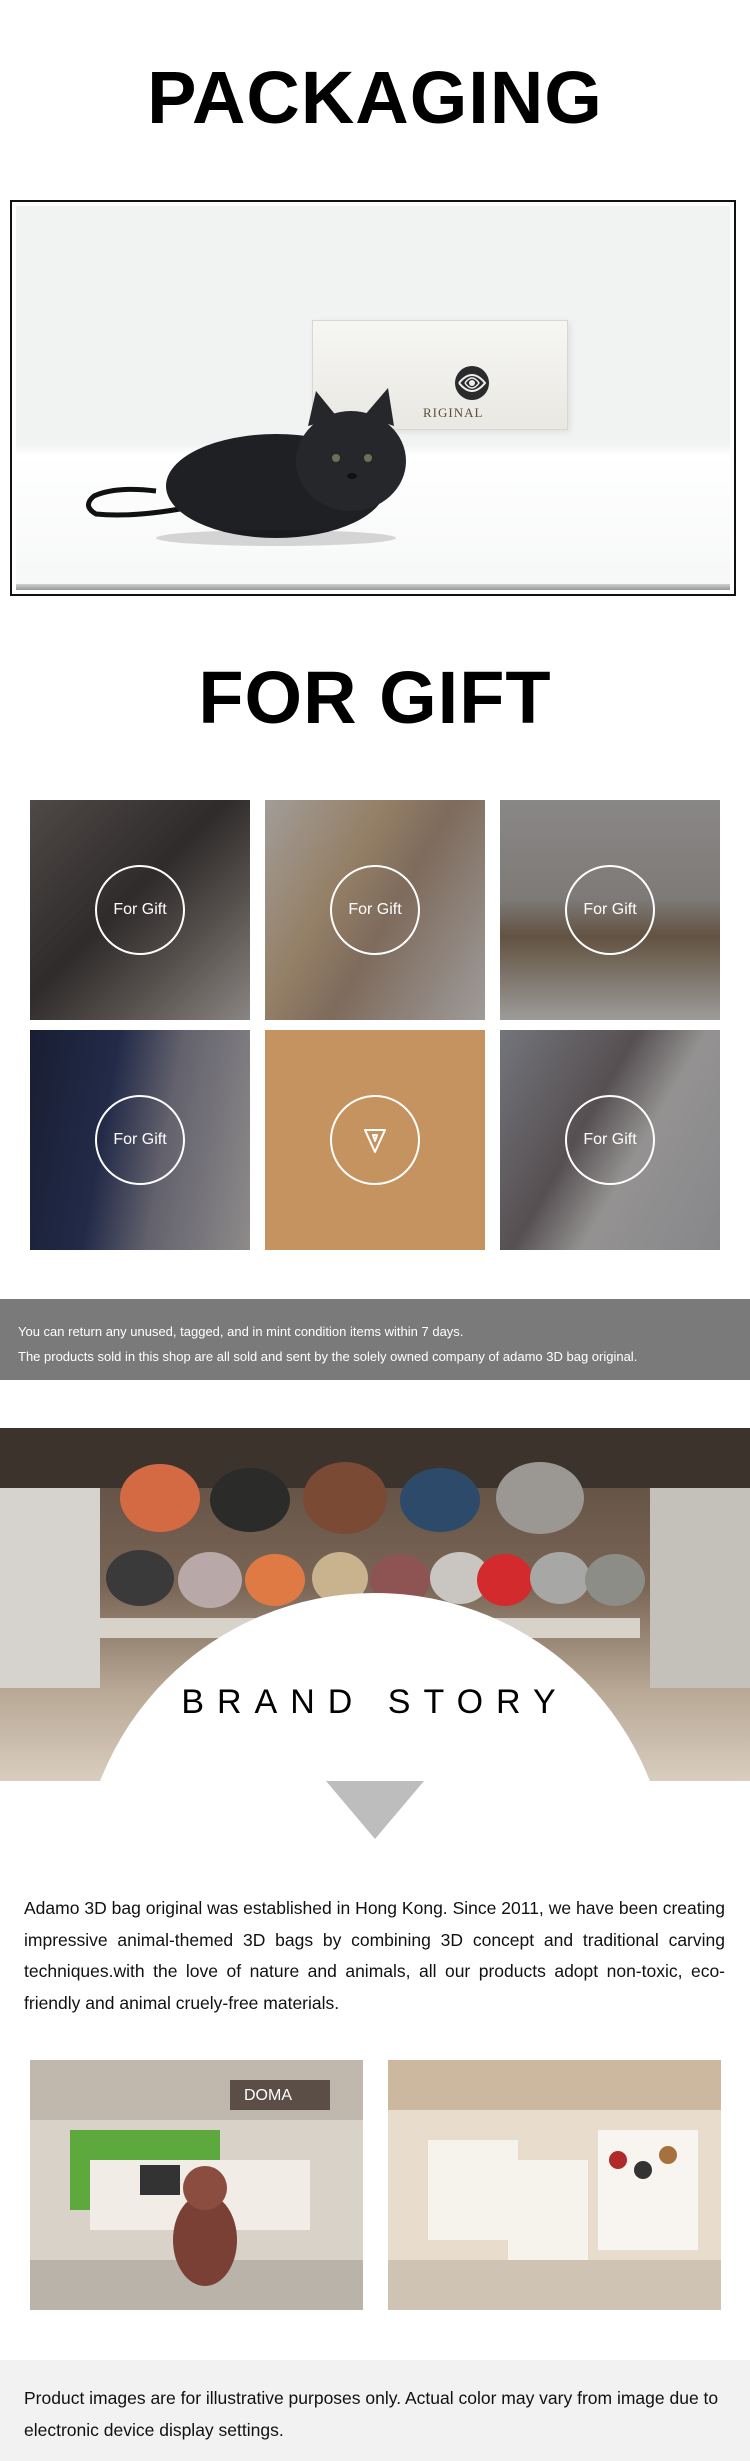 Image resolution: width=750 pixels, height=2461 pixels. I want to click on brand-story-title: BRAND STORY, so click(375, 1702).